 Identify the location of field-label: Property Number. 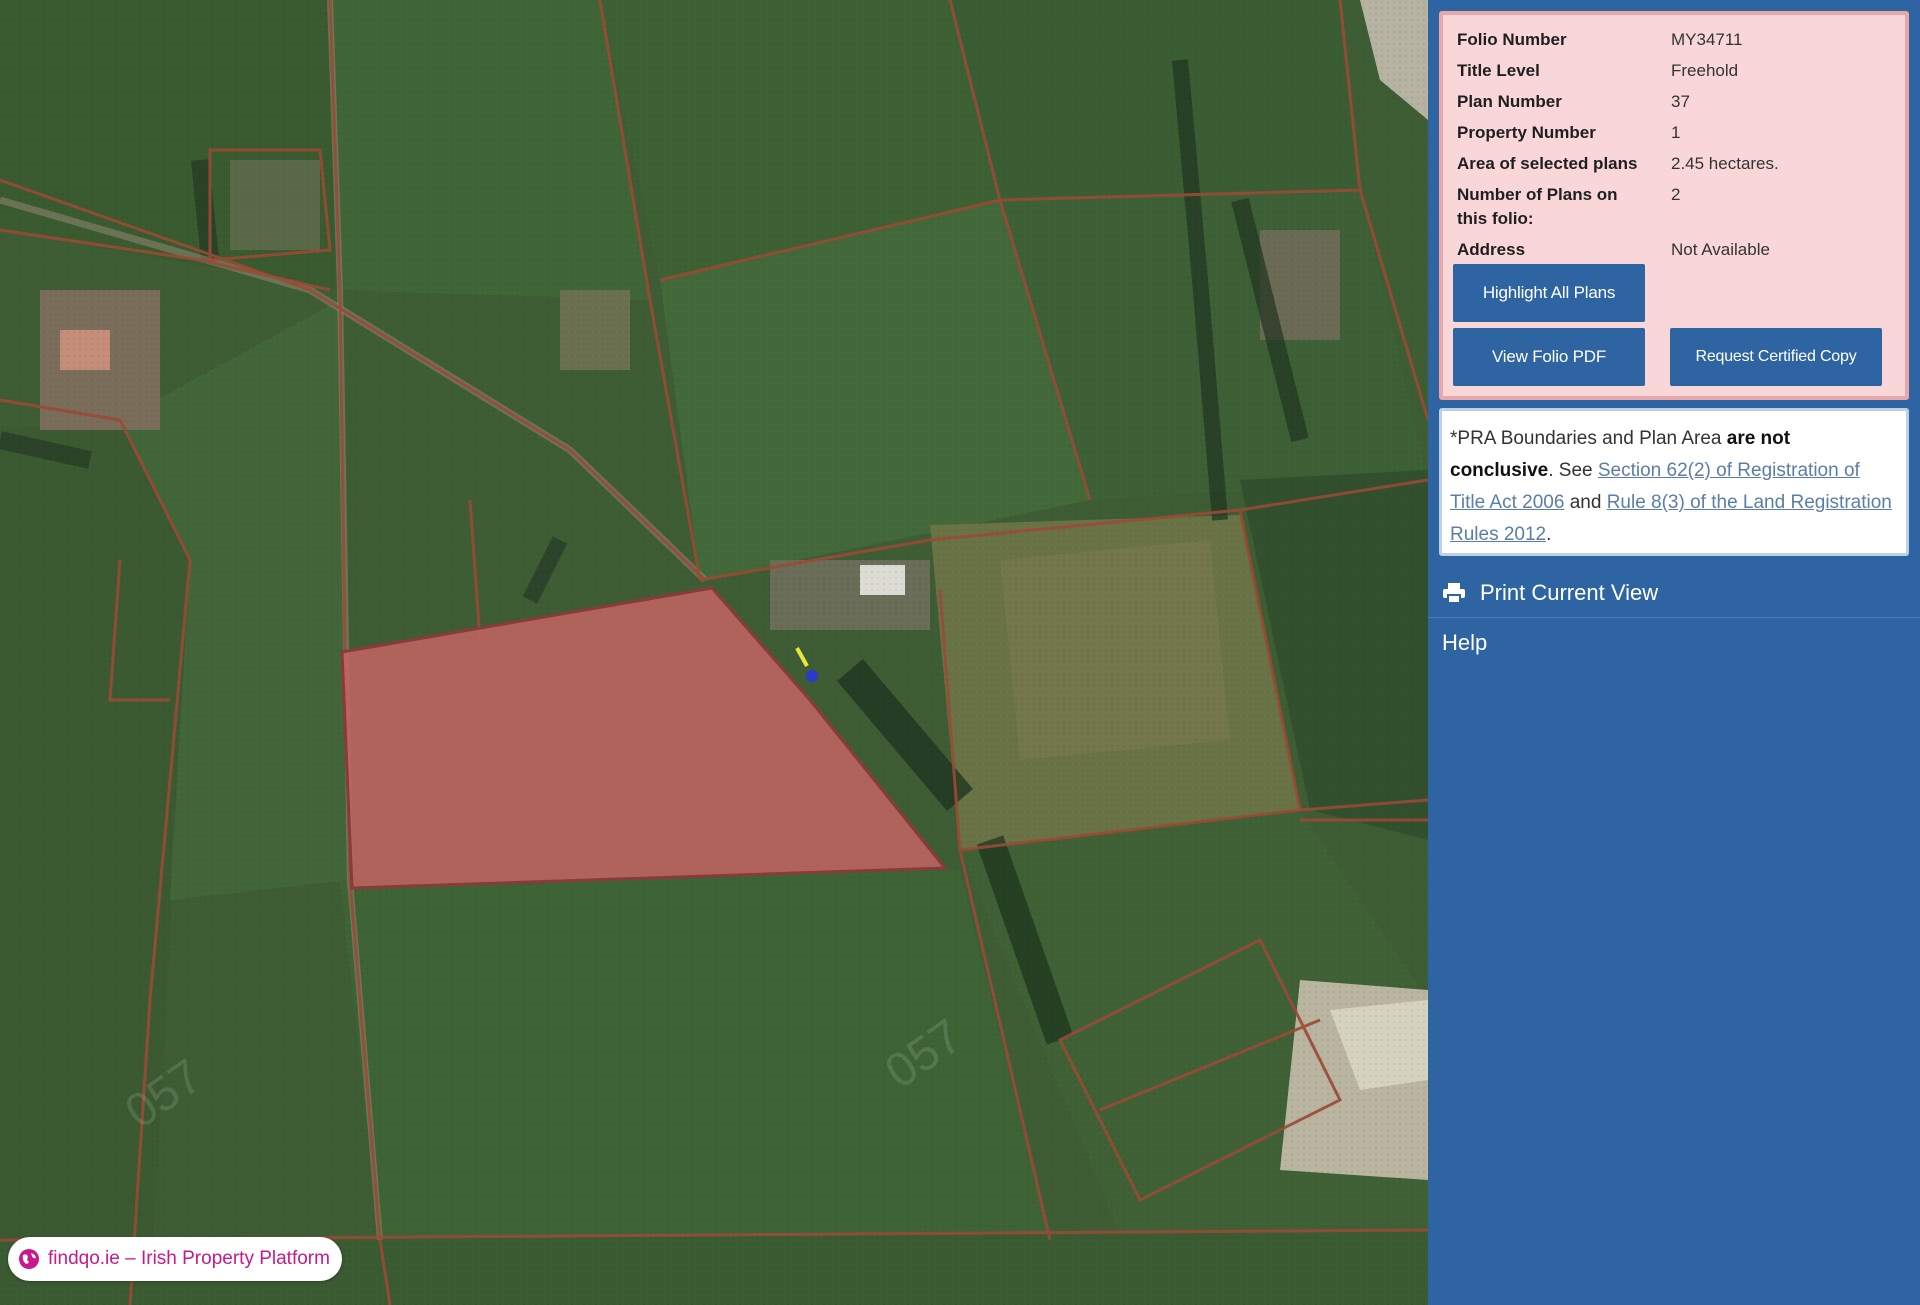
(1526, 132).